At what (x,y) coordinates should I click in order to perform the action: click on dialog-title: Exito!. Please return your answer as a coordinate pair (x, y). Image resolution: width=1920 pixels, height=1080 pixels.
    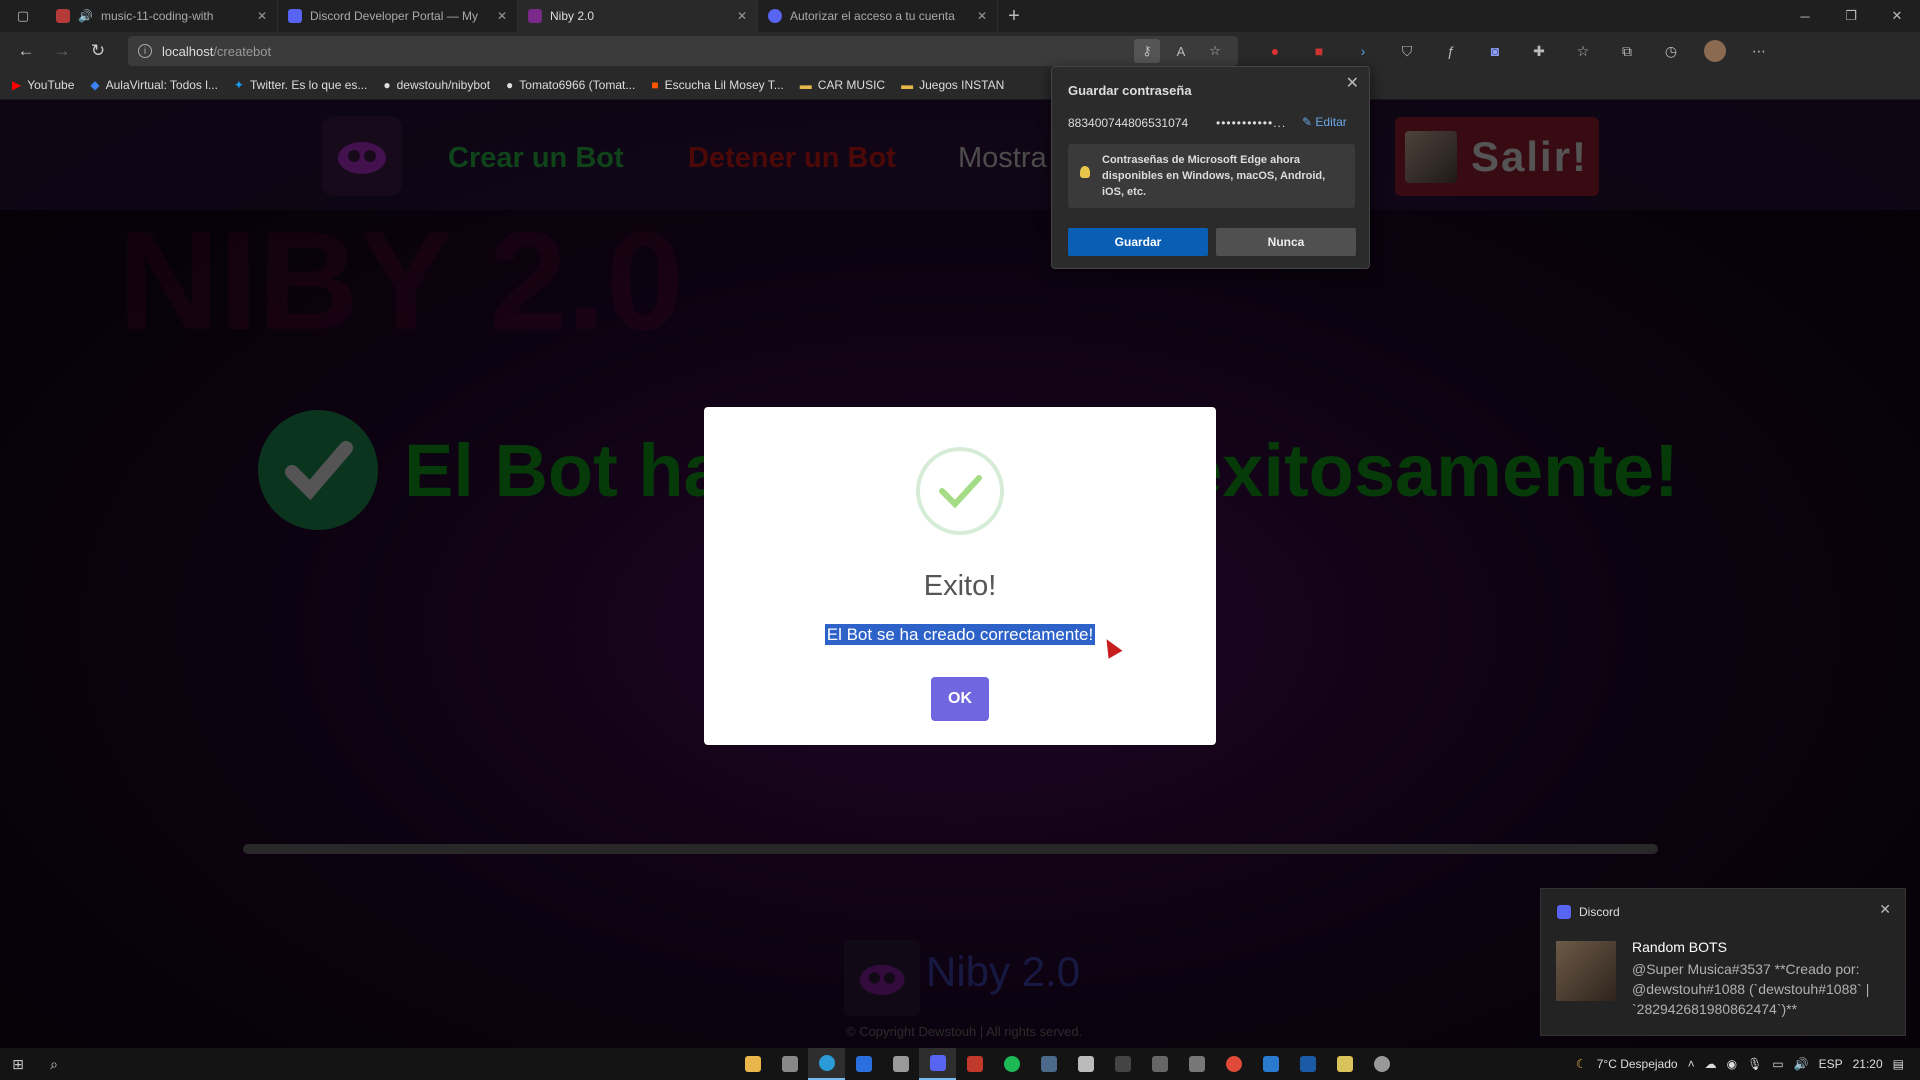
    Looking at the image, I should click on (960, 586).